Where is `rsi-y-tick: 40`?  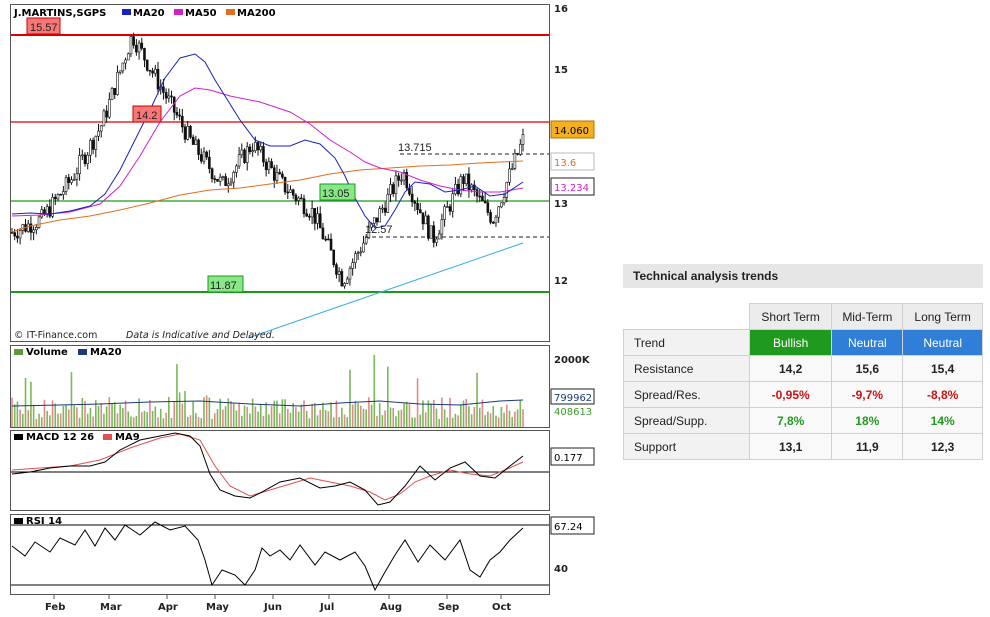
rsi-y-tick: 40 is located at coordinates (561, 569).